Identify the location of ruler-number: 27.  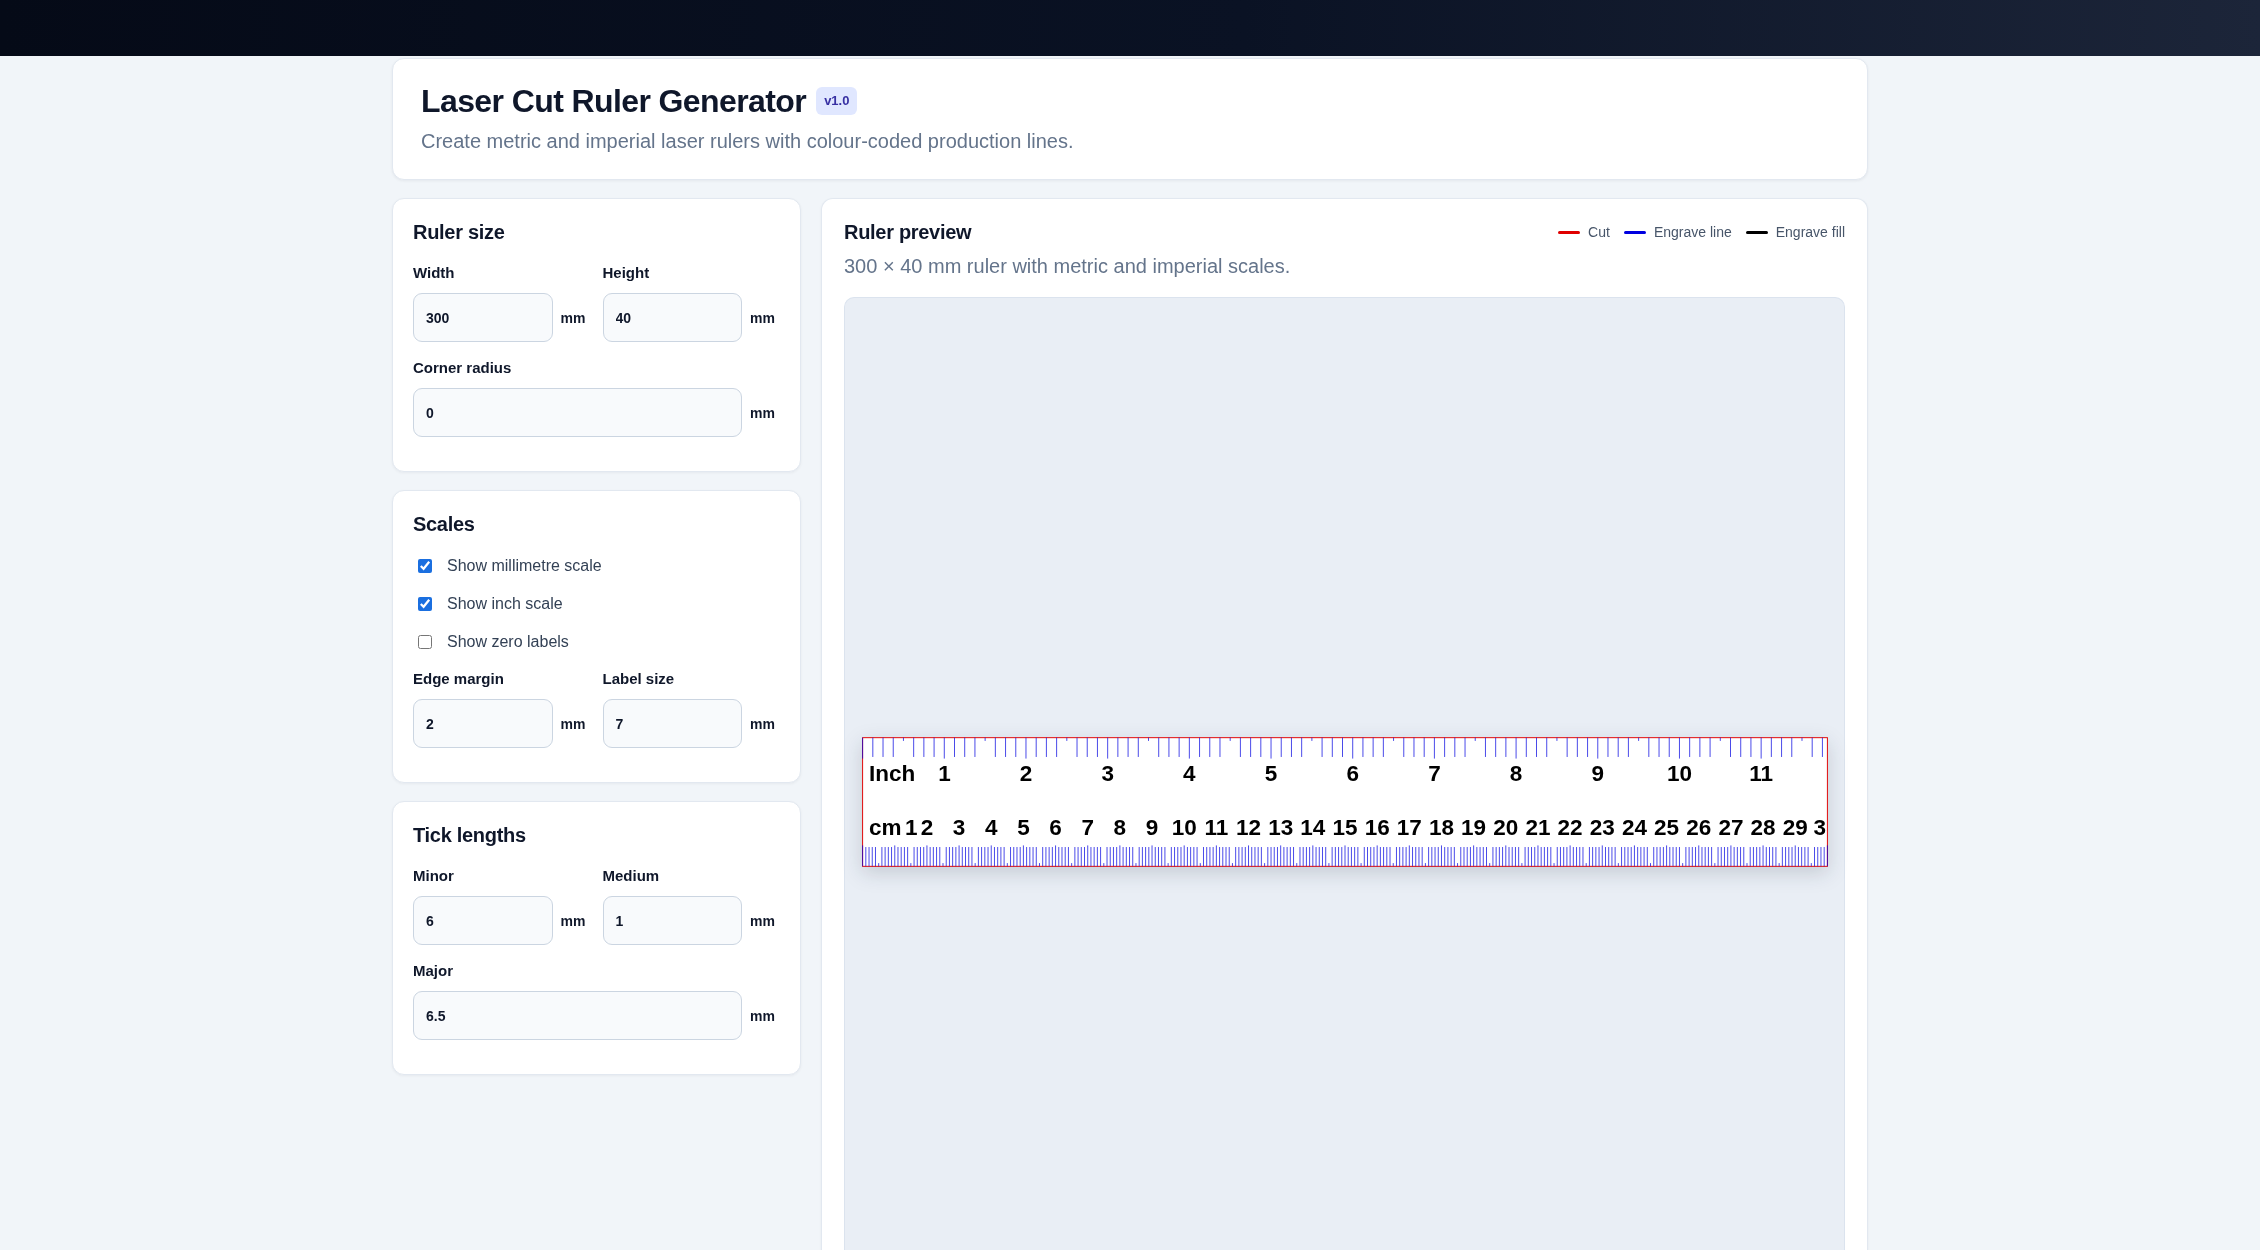
(1730, 827).